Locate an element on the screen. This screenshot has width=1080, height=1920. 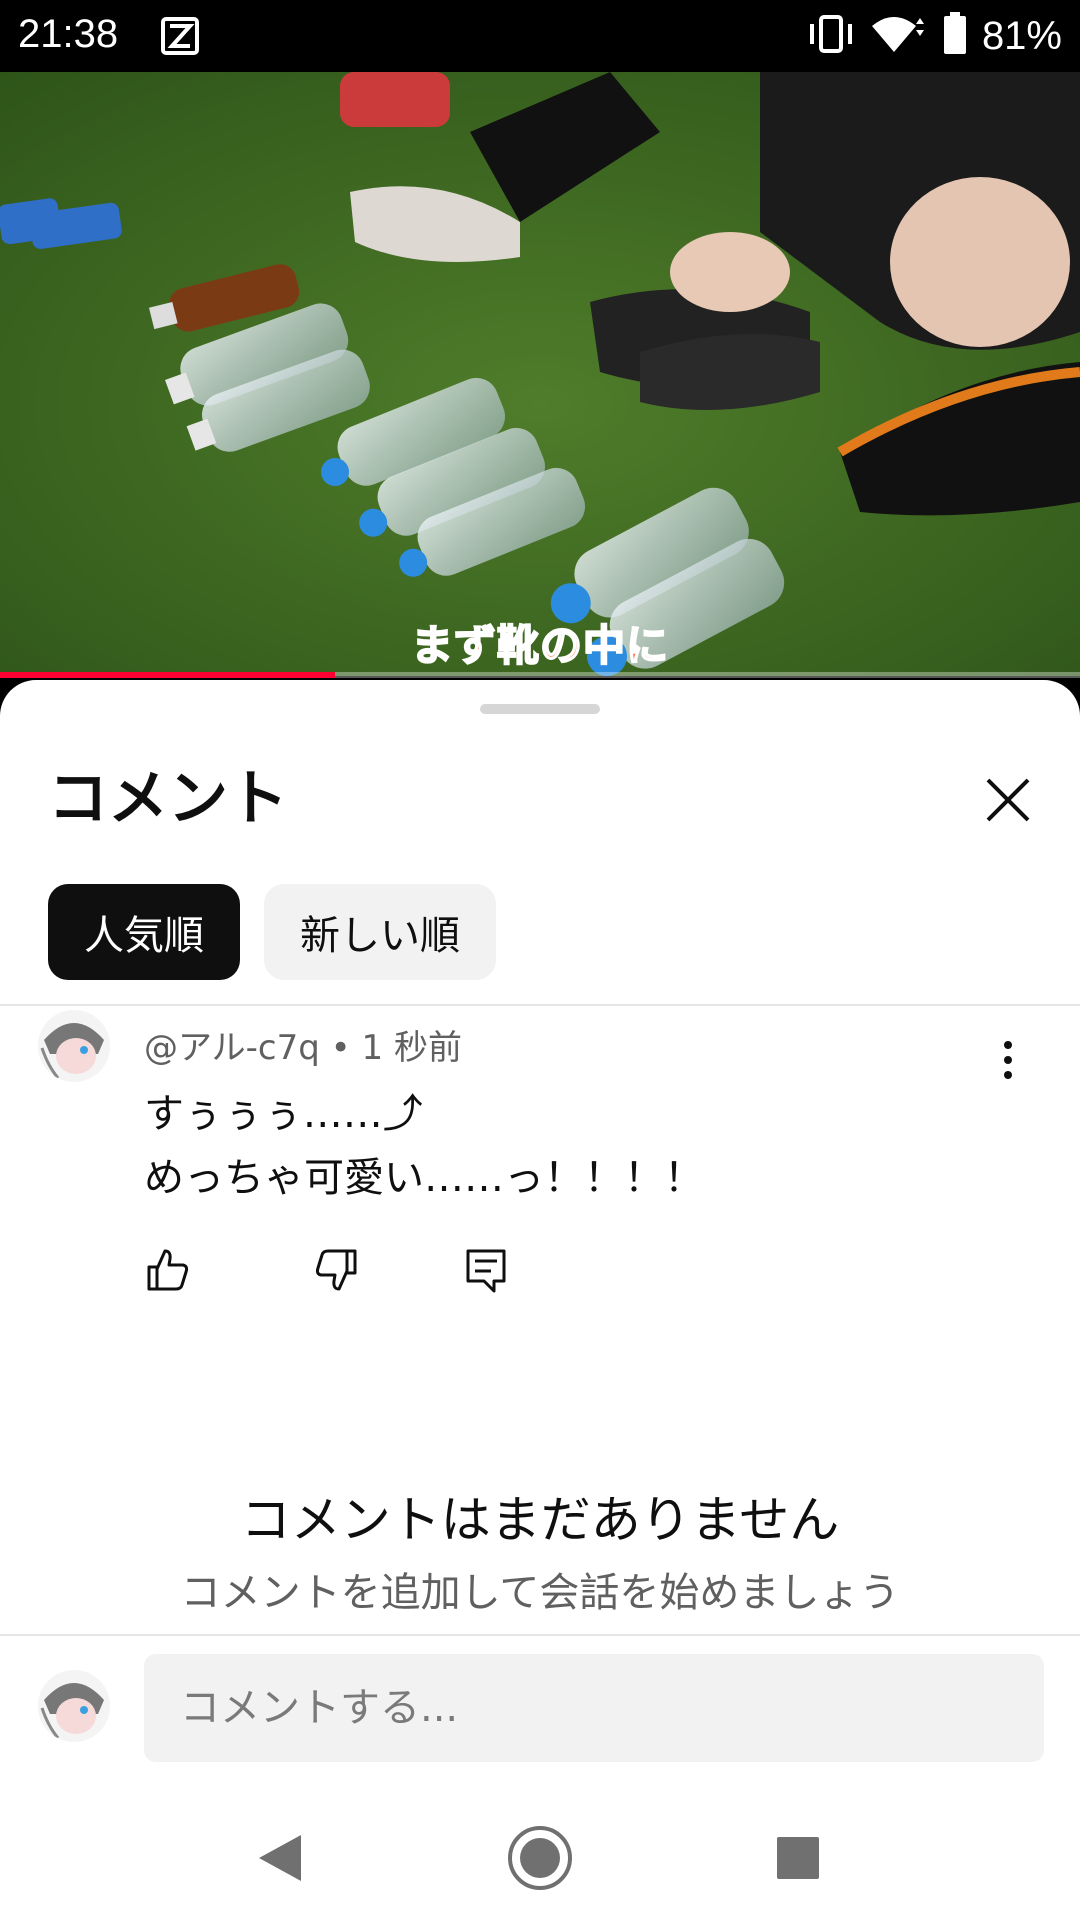
like-icon is located at coordinates (168, 1270).